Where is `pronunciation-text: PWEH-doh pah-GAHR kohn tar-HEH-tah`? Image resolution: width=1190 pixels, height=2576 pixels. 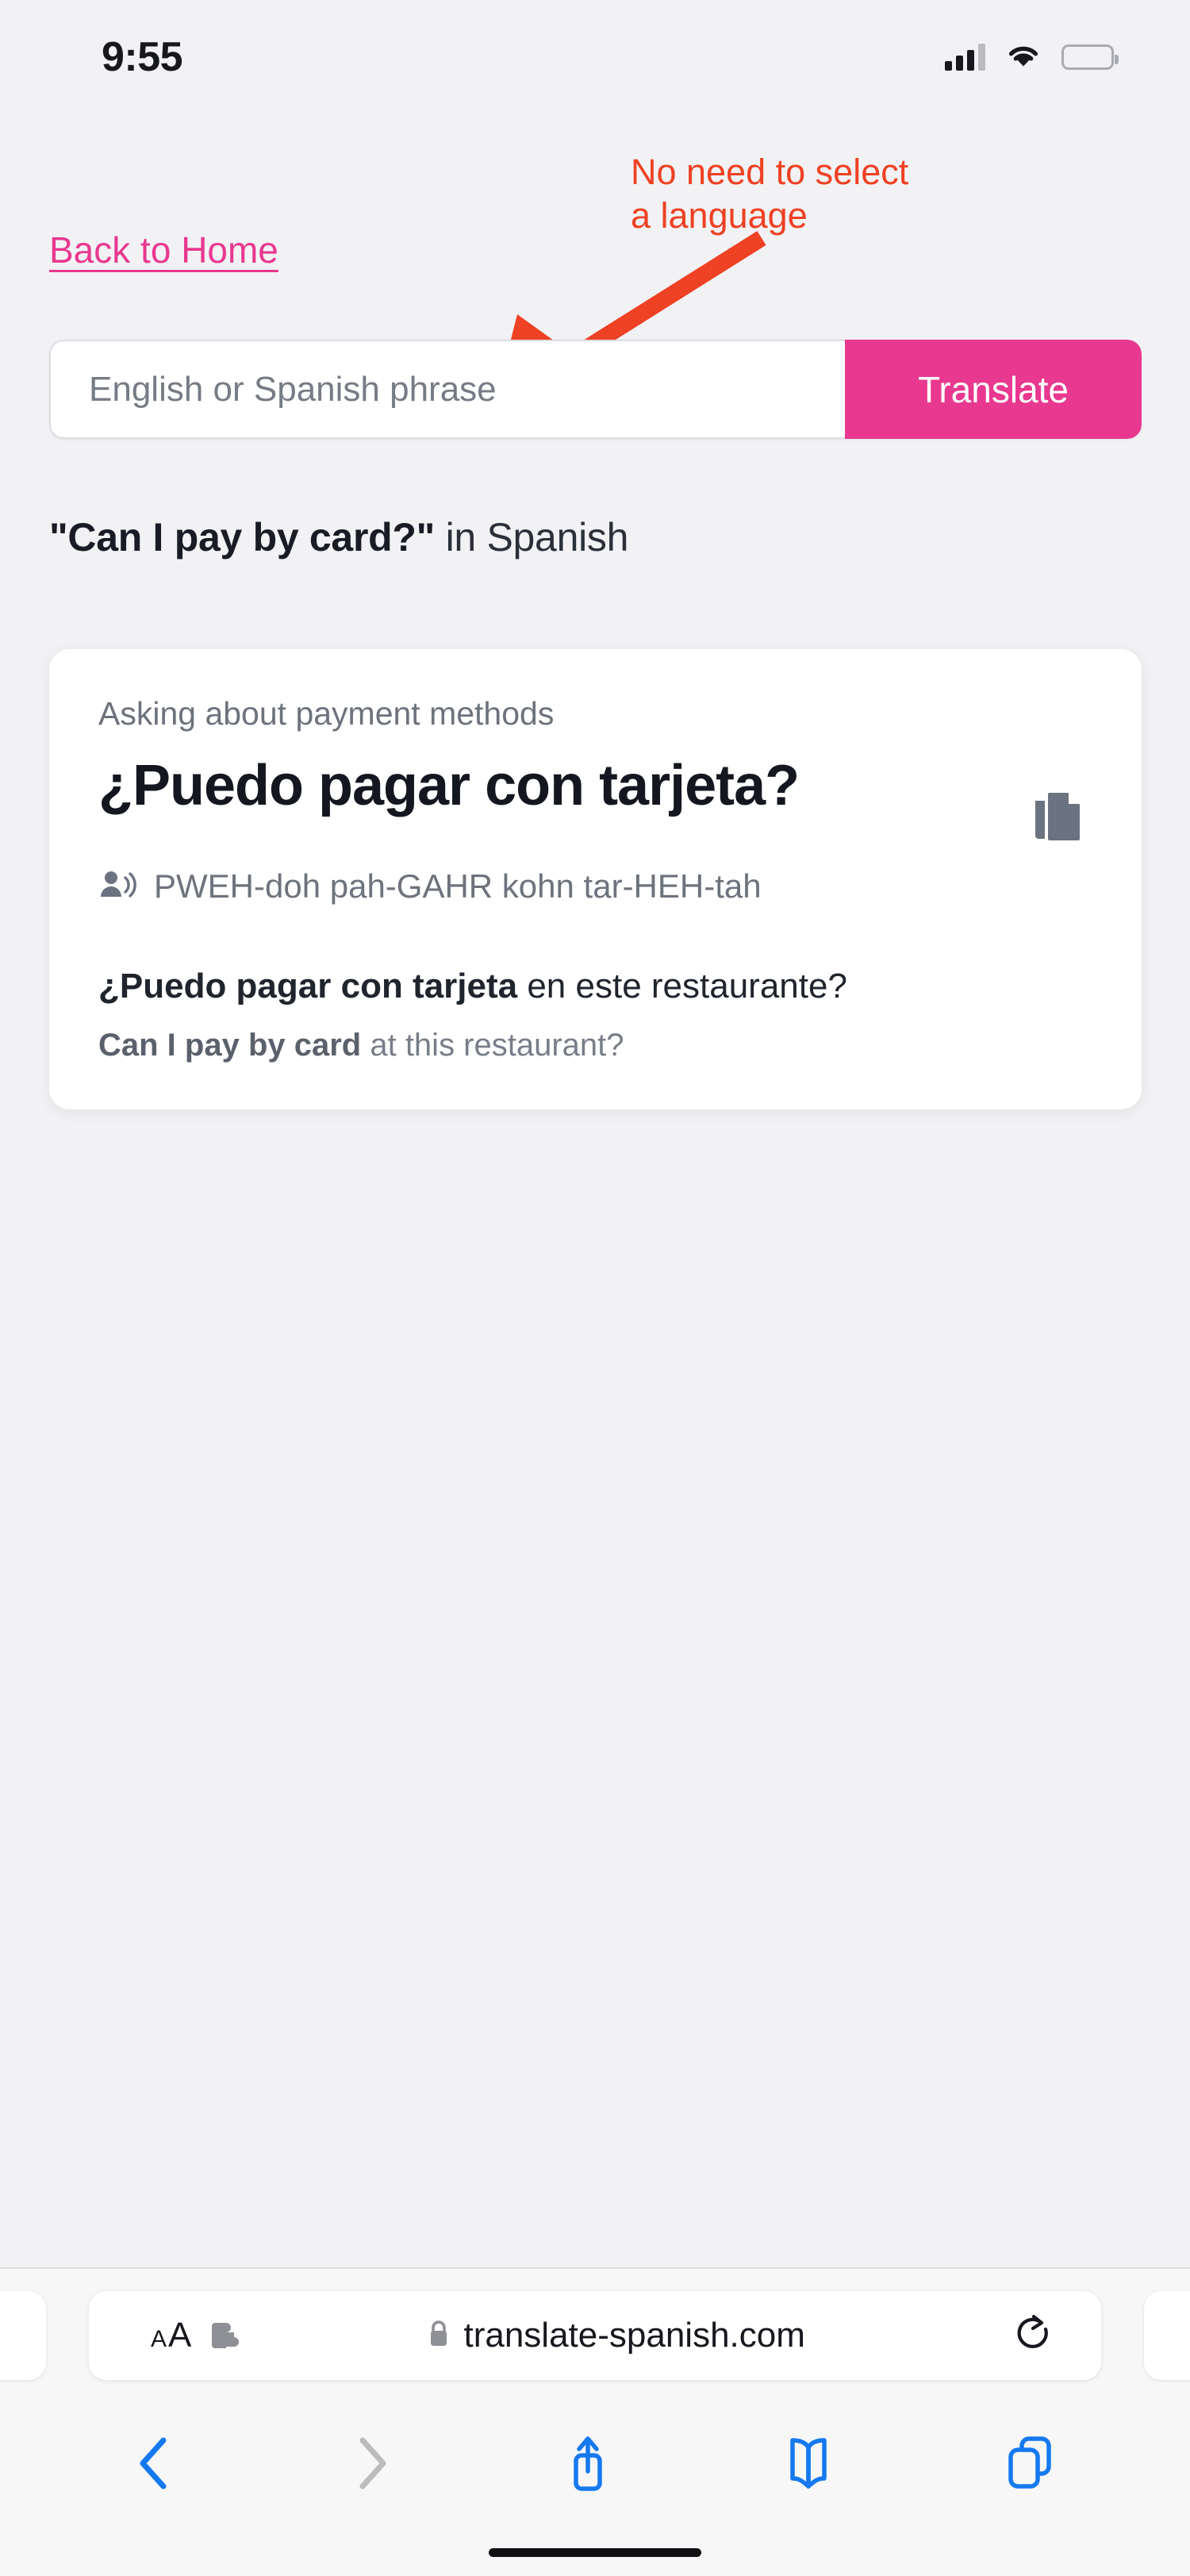
pronunciation-text: PWEH-doh pah-GAHR kohn tar-HEH-tah is located at coordinates (458, 886).